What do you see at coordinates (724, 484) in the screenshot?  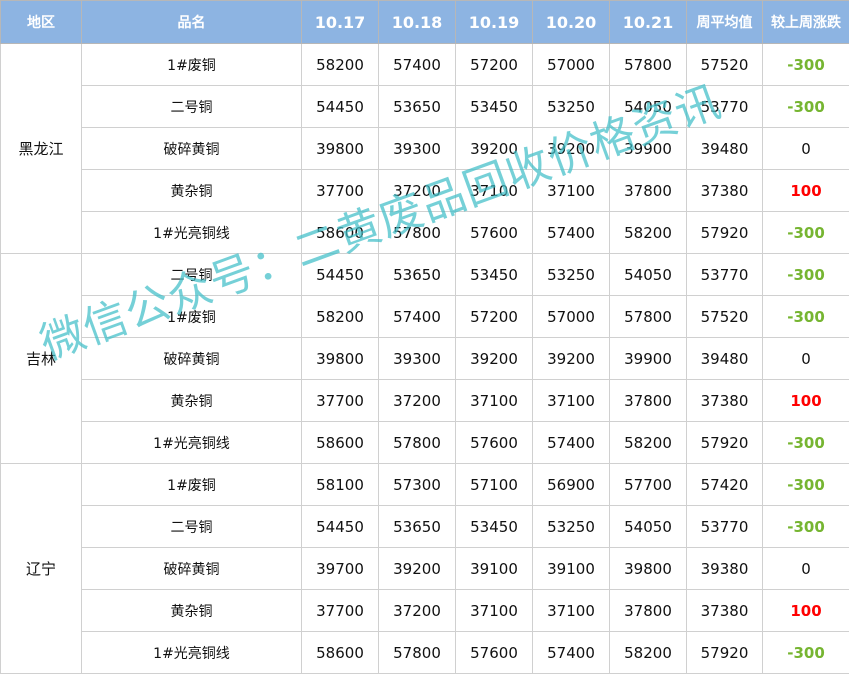 I see `weekly-average-cell: 57420` at bounding box center [724, 484].